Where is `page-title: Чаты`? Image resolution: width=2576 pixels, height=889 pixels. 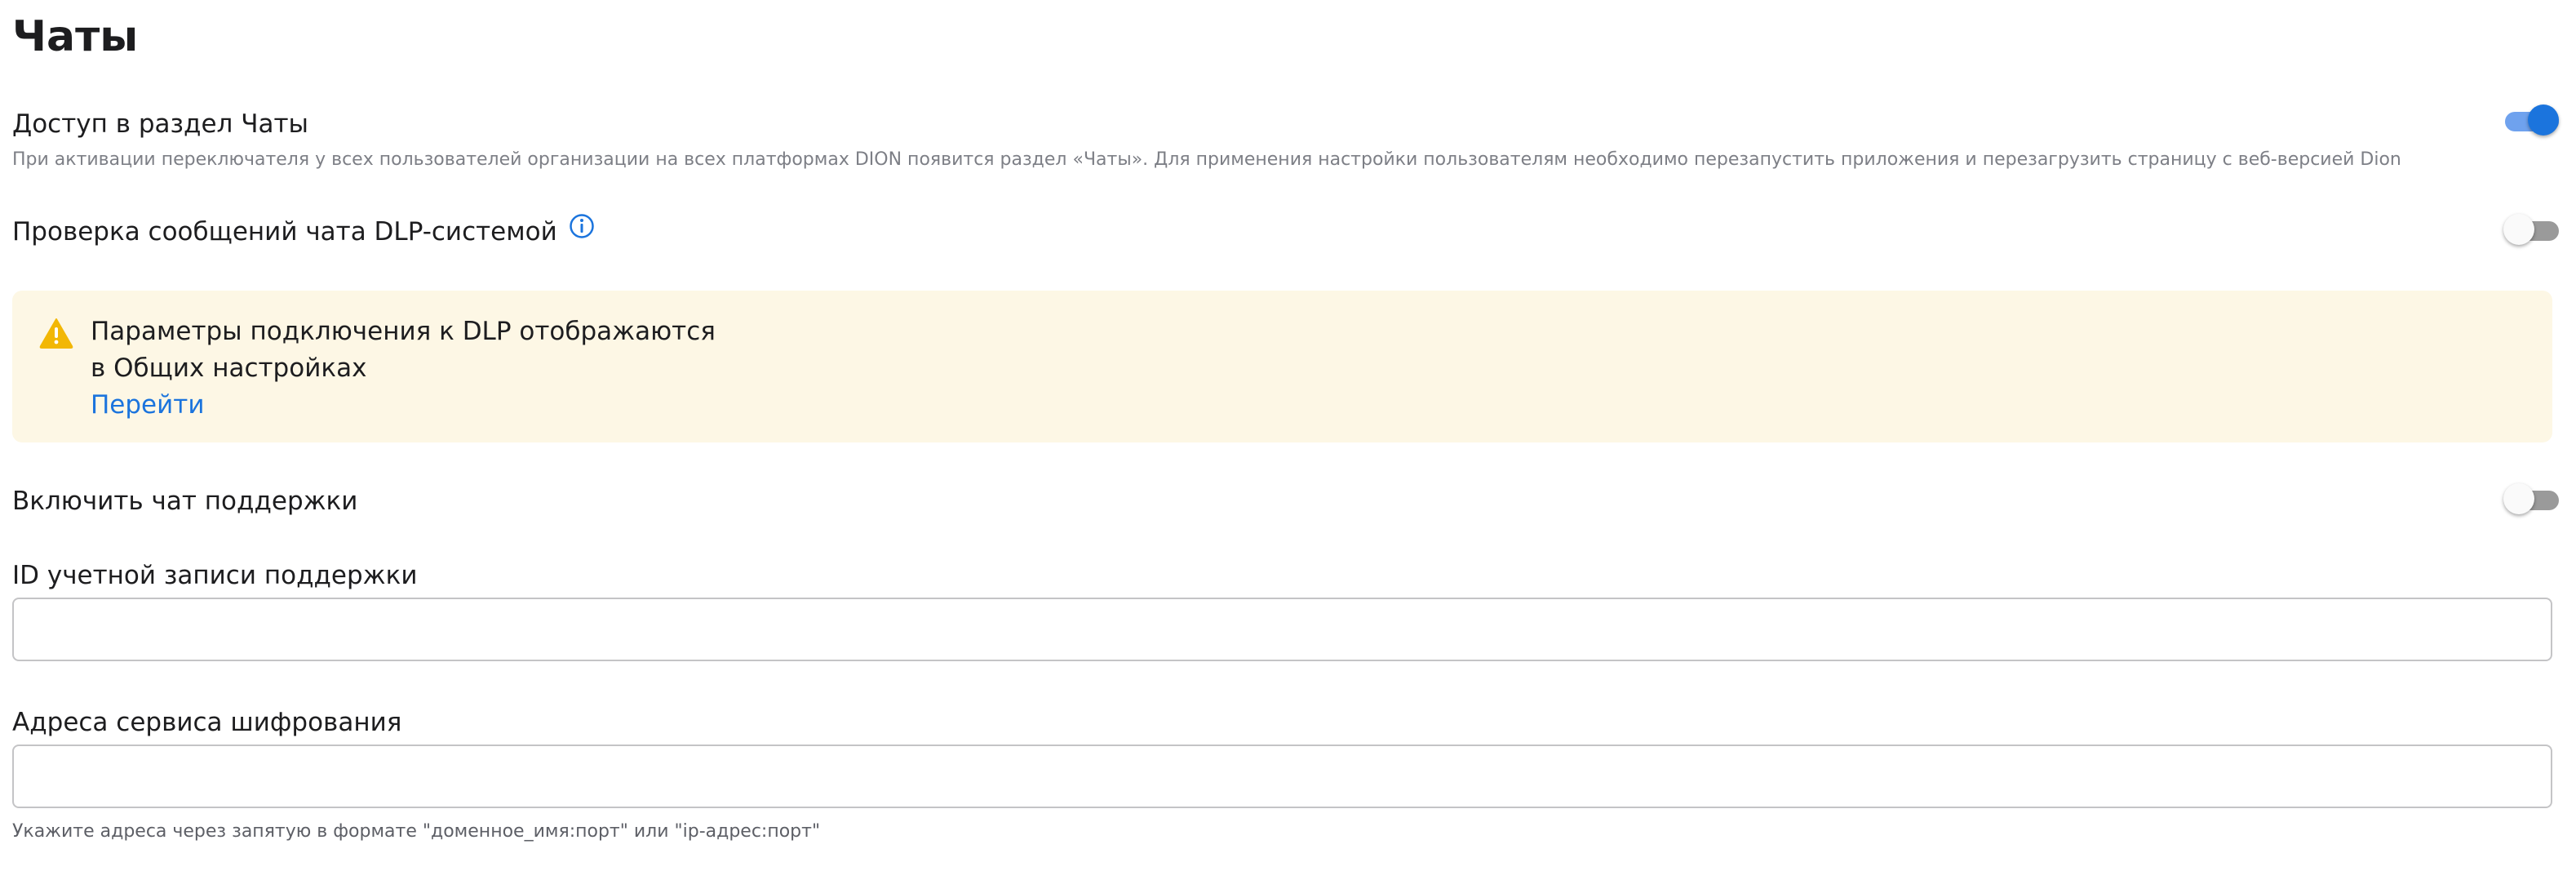 page-title: Чаты is located at coordinates (75, 36).